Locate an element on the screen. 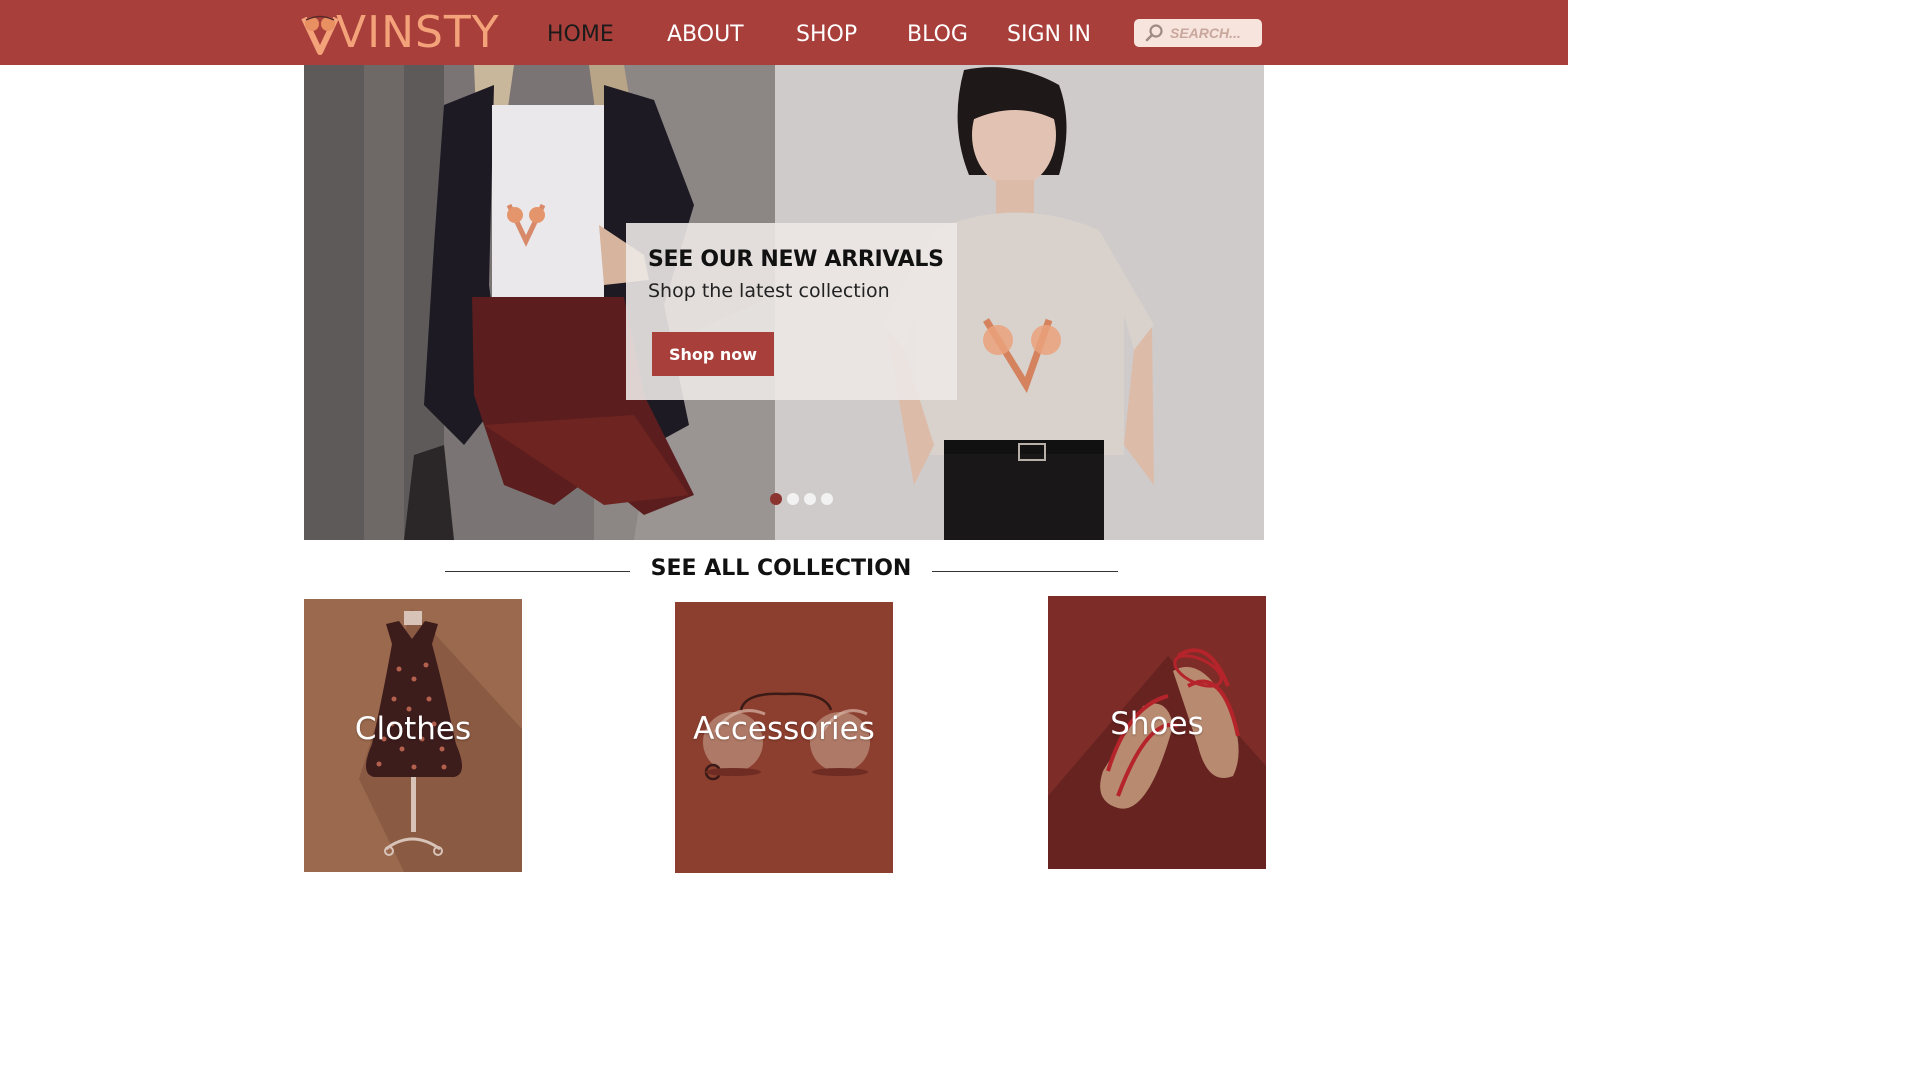 Image resolution: width=1920 pixels, height=1080 pixels. brand-logo: VINSTY is located at coordinates (400, 33).